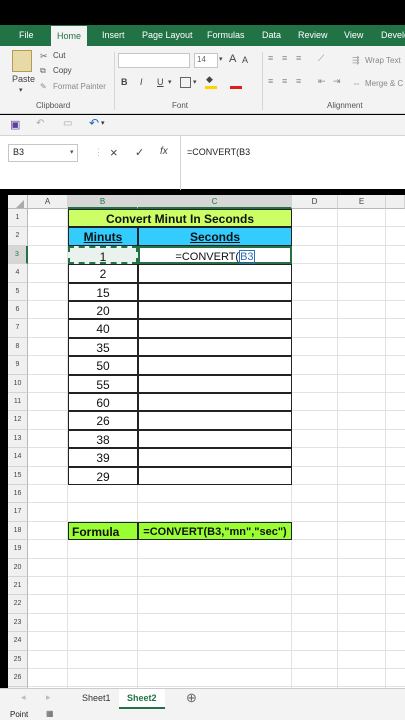 The image size is (405, 720). I want to click on macro-record-icon: ▦, so click(50, 713).